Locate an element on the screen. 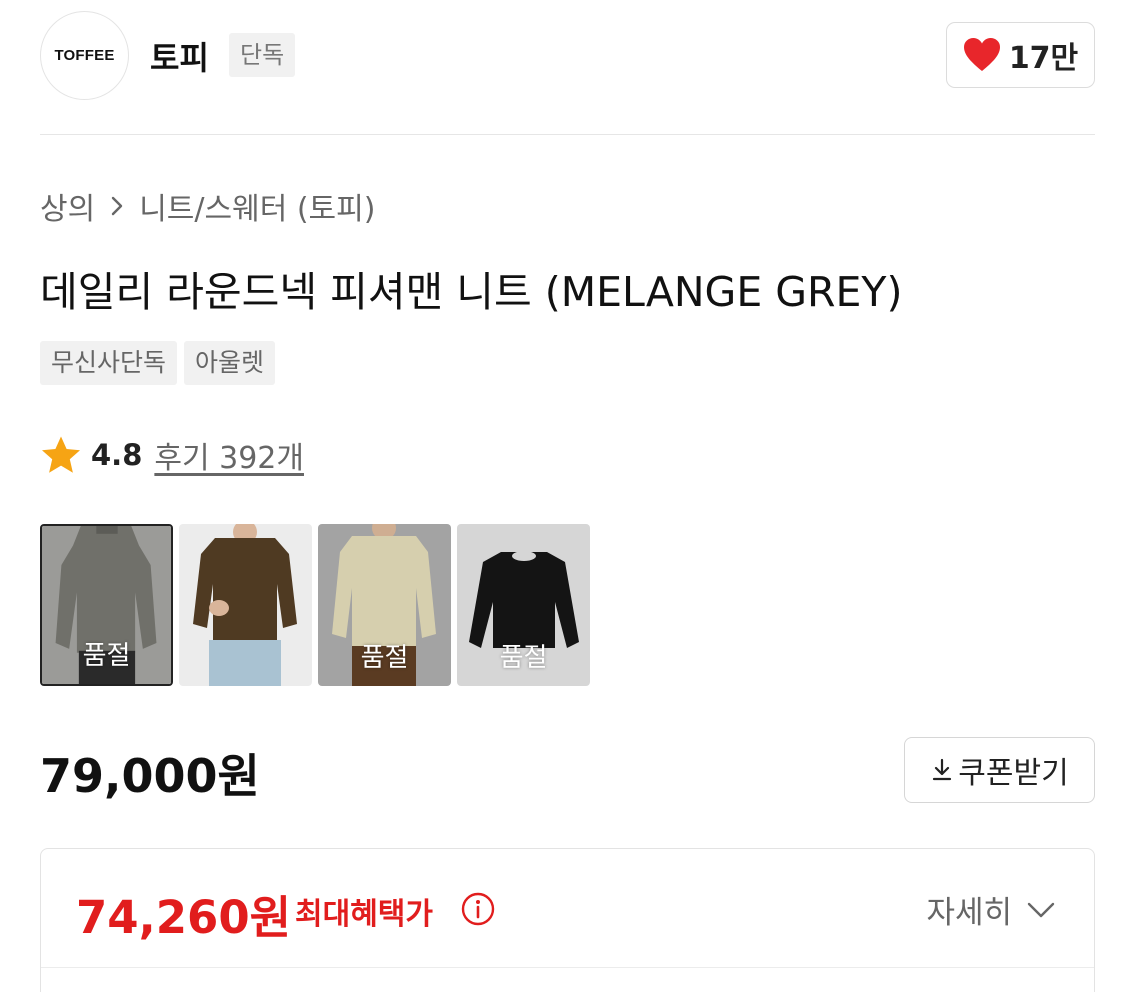  brand-header: TOFFEE 토피 단독 17만 is located at coordinates (567, 56).